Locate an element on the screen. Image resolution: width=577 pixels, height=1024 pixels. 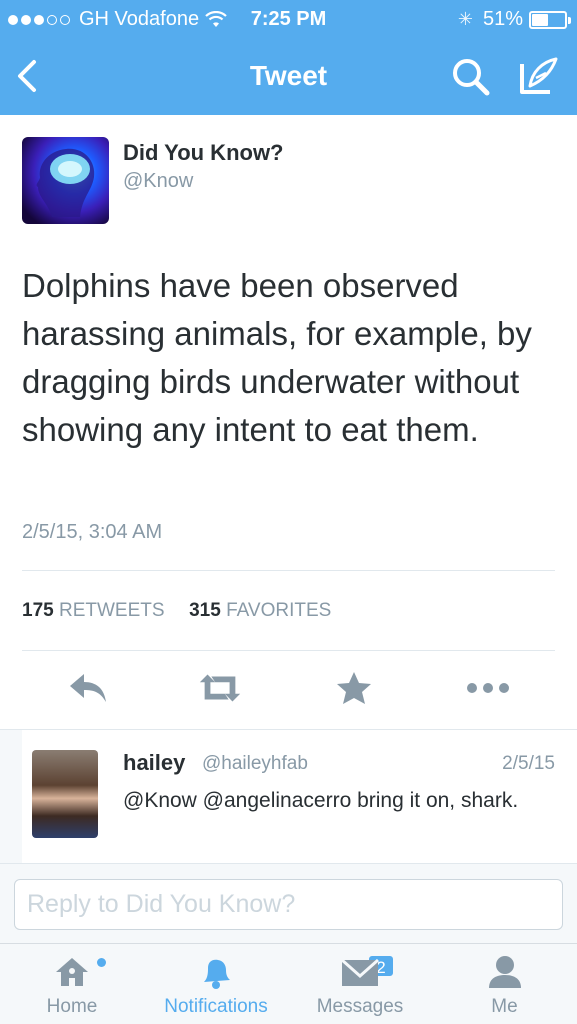
star-icon is located at coordinates (354, 688).